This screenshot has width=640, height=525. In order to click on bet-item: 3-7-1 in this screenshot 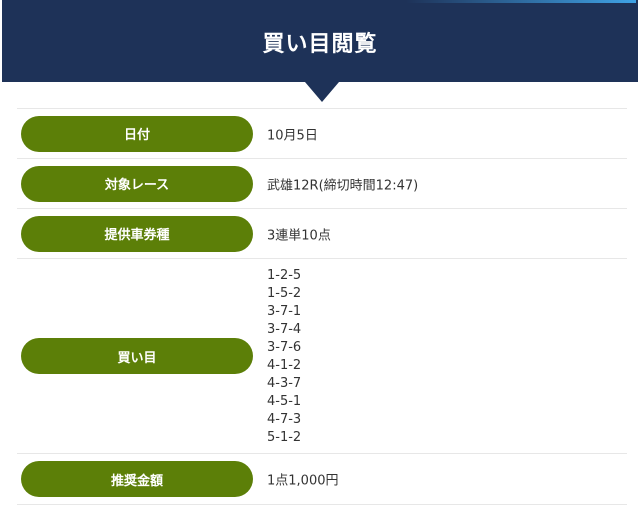, I will do `click(284, 311)`.